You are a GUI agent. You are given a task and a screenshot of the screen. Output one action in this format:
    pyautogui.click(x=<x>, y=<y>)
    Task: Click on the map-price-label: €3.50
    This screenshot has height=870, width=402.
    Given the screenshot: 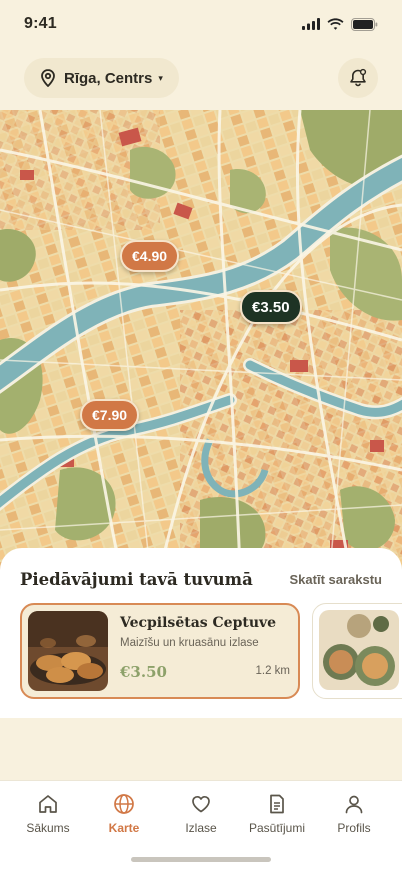 What is the action you would take?
    pyautogui.click(x=271, y=307)
    